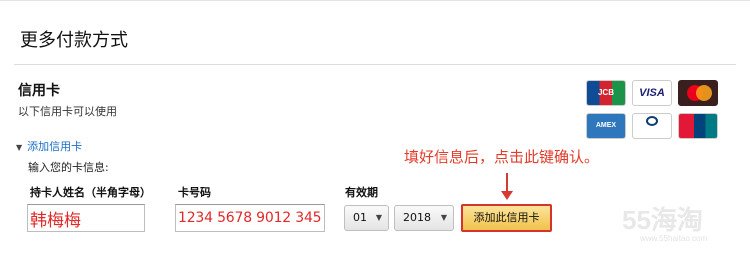  I want to click on add-credit-card-button: 添加此信用卡, so click(506, 218).